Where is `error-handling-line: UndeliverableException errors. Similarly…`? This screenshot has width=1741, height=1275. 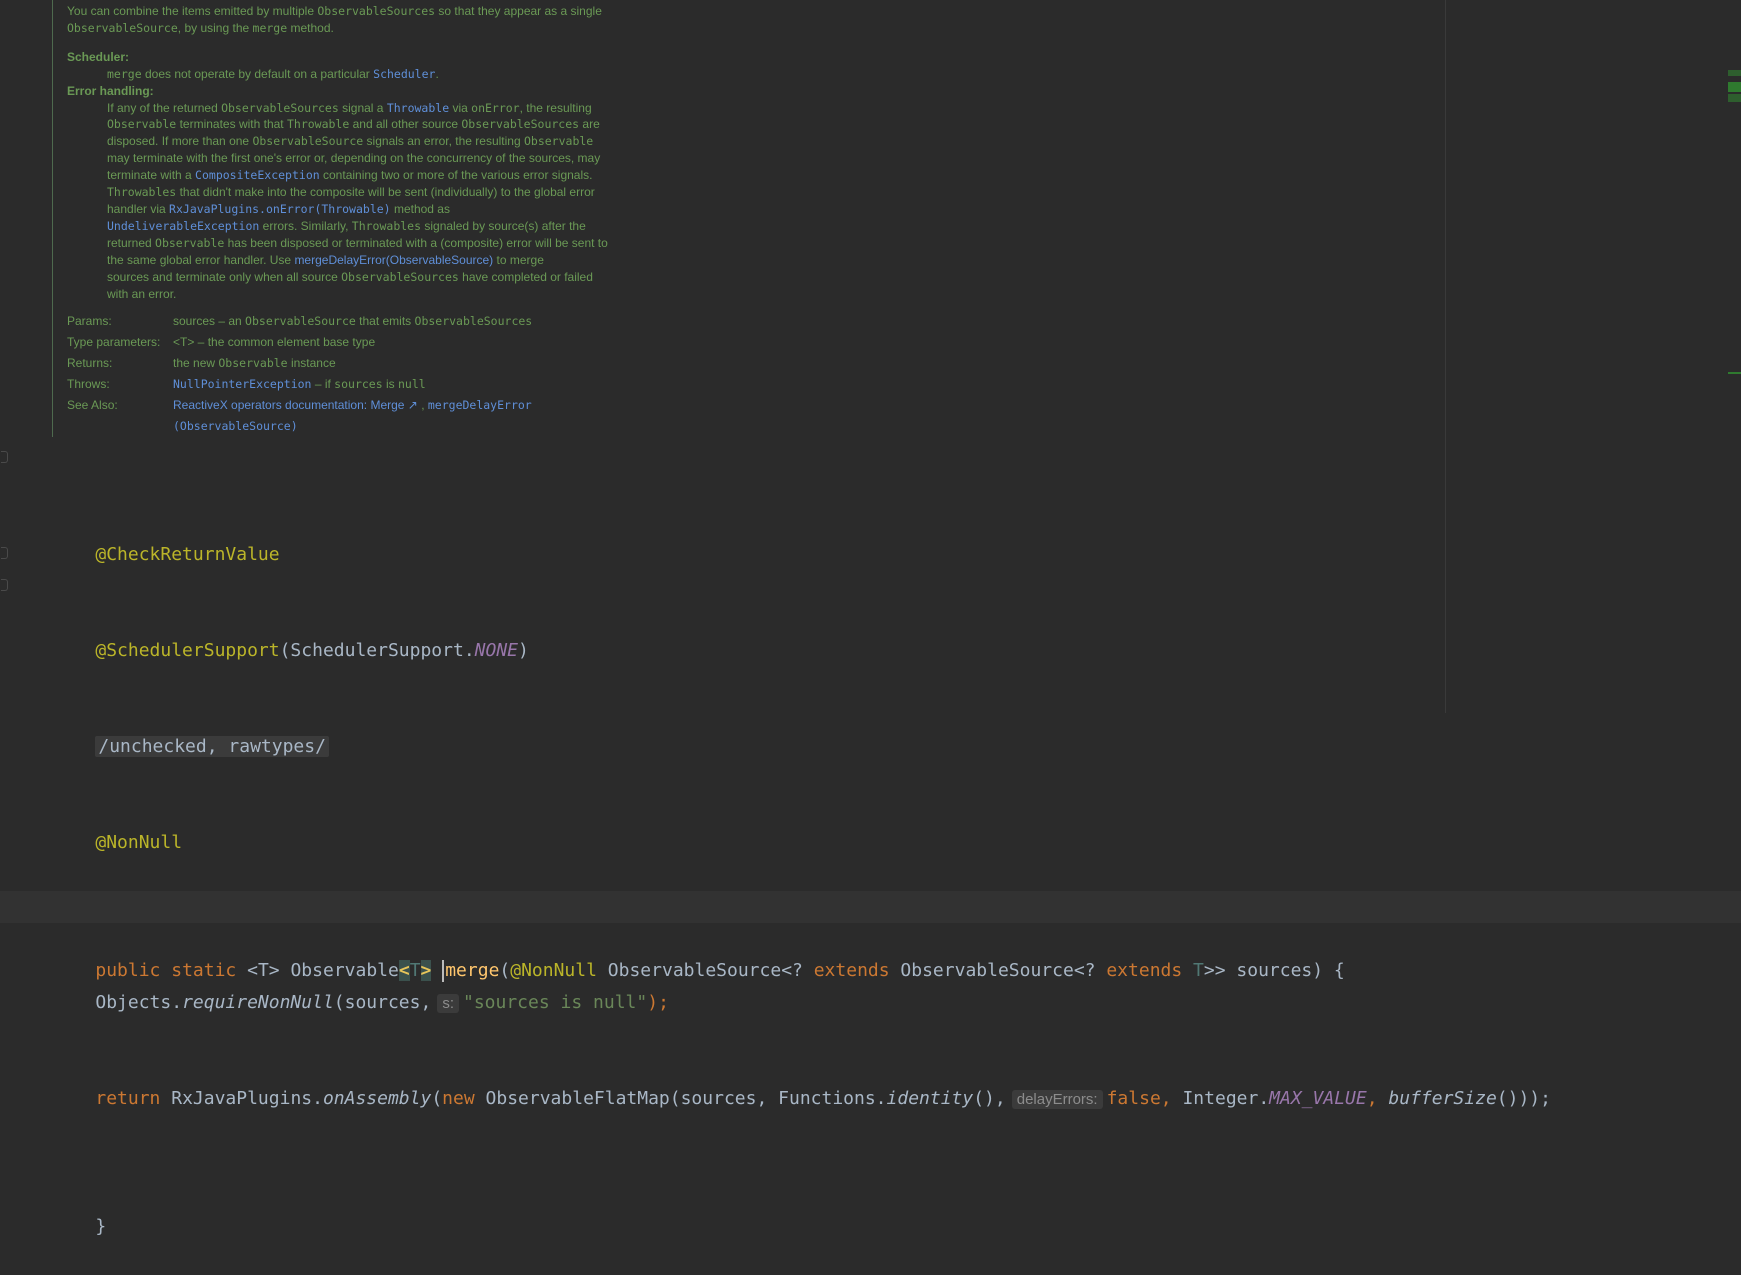
error-handling-line: UndeliverableException errors. Similarly… is located at coordinates (399, 226).